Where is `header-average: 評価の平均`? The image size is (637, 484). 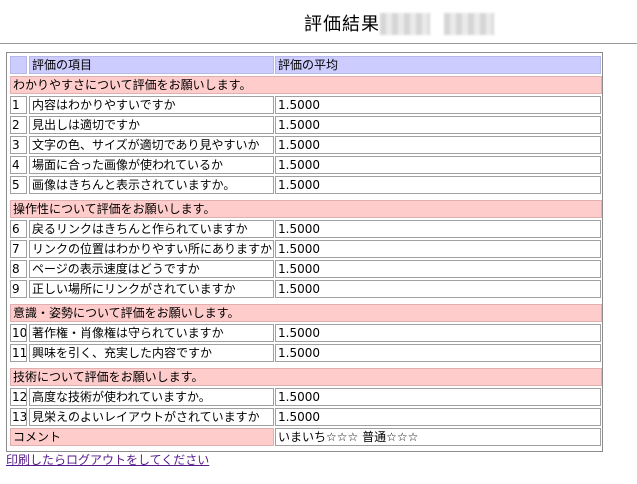
header-average: 評価の平均 is located at coordinates (438, 65).